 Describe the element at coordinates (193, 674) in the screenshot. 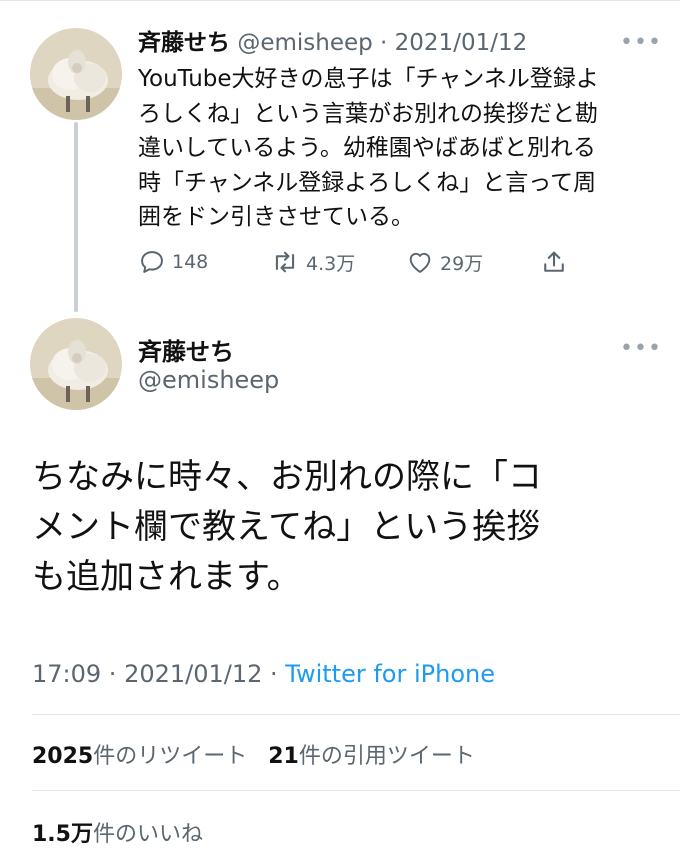

I see `tweet2-date: 2021/01/12` at that location.